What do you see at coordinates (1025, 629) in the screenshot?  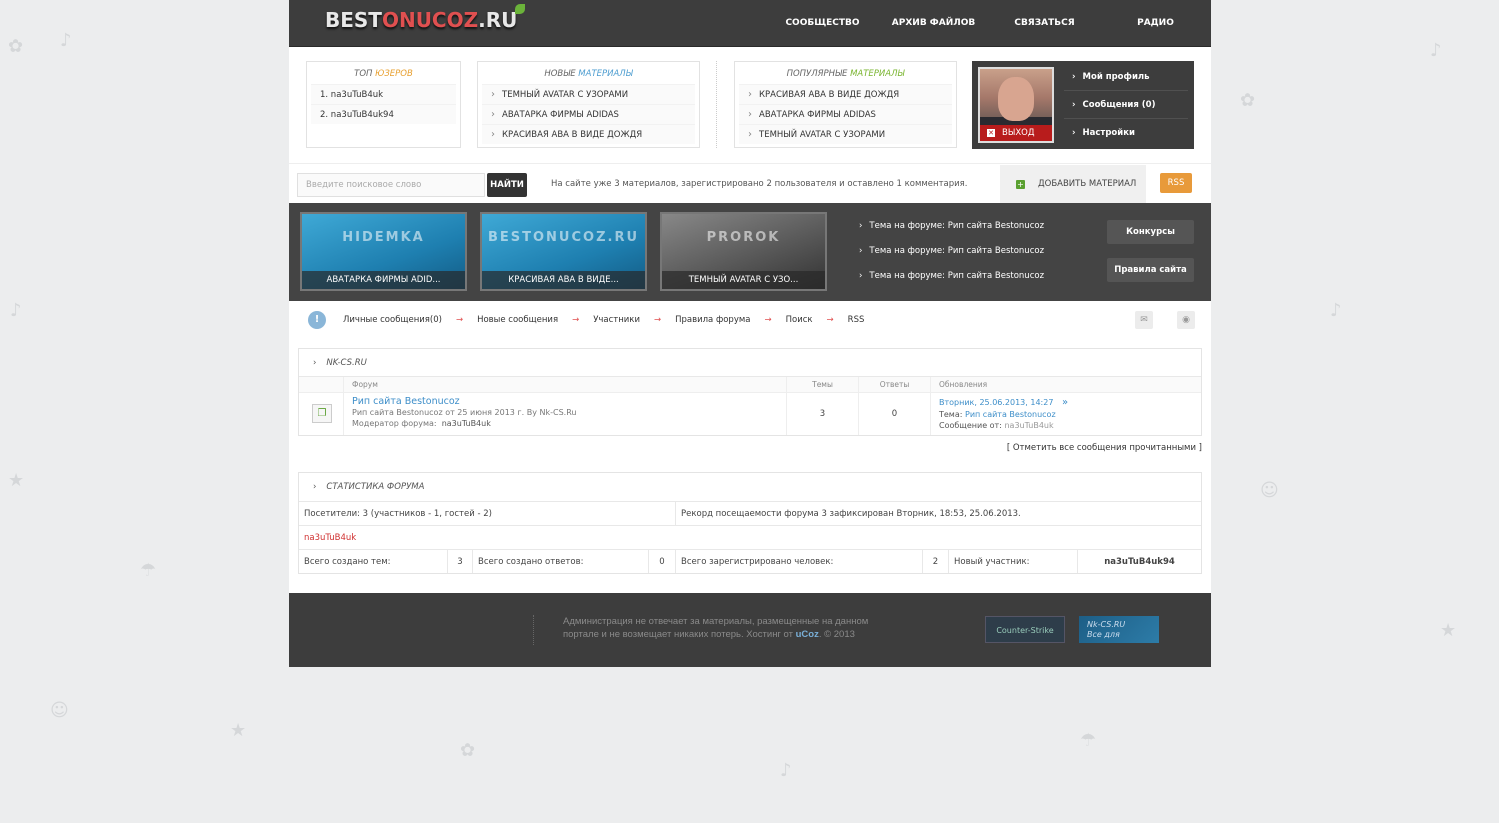 I see `counter-strike-badge: Counter-Strike` at bounding box center [1025, 629].